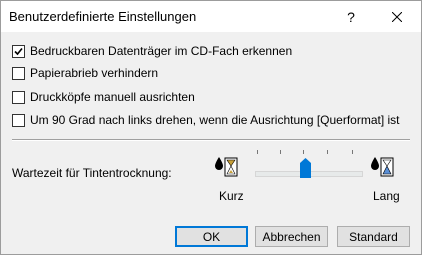 The height and width of the screenshot is (255, 422). I want to click on help-button: ?, so click(351, 16).